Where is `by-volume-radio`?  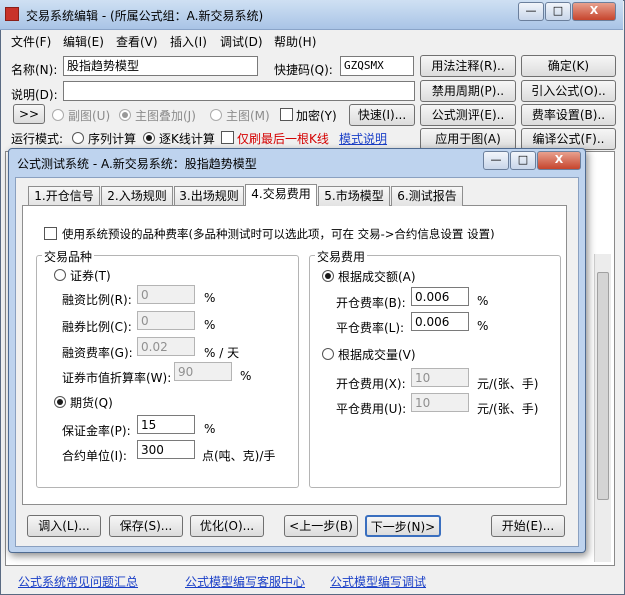
by-volume-radio is located at coordinates (328, 354).